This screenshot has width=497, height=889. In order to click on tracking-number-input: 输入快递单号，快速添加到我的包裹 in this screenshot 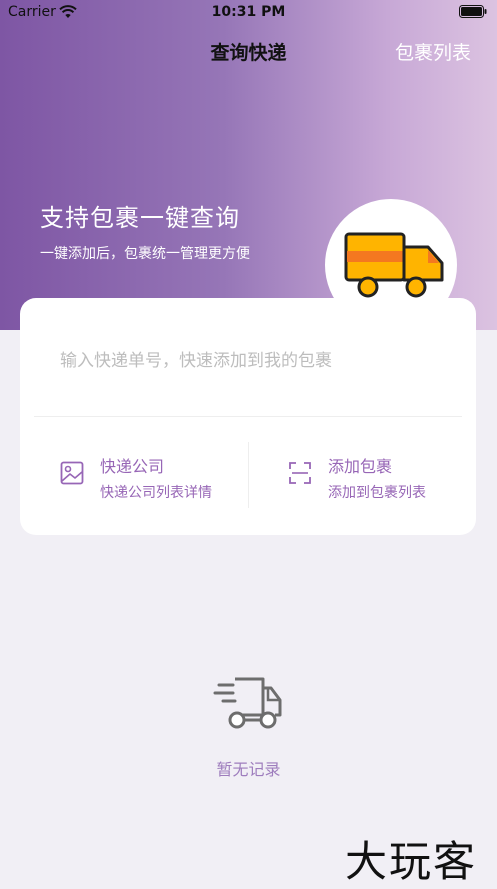, I will do `click(196, 358)`.